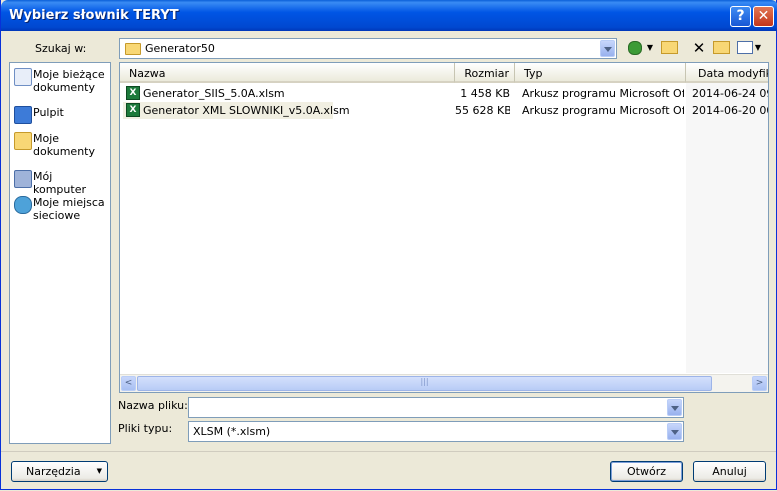 The width and height of the screenshot is (777, 491). Describe the element at coordinates (485, 73) in the screenshot. I see `column-header-size: Rozmiar` at that location.